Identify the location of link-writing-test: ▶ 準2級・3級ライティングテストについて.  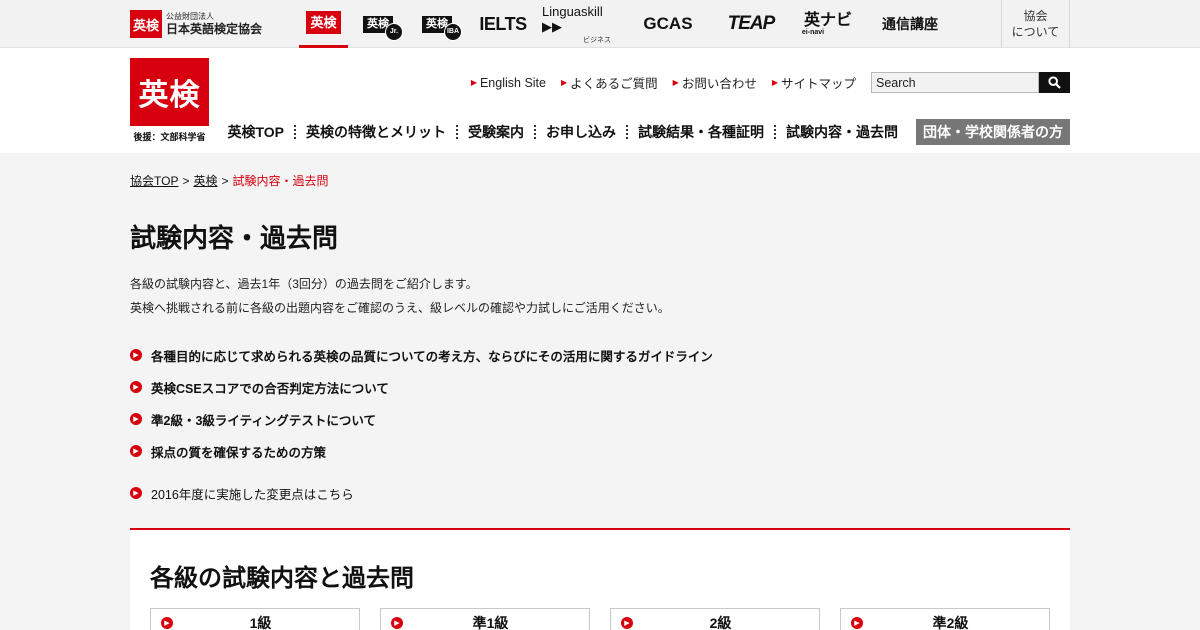
(421, 419).